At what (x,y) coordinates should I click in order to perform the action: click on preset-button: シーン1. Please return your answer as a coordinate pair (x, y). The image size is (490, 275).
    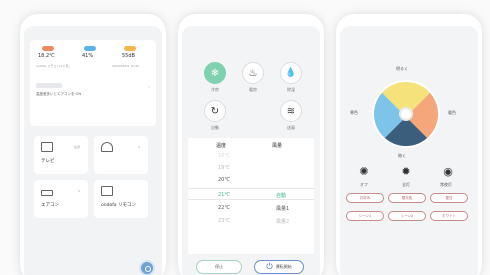
    Looking at the image, I should click on (365, 216).